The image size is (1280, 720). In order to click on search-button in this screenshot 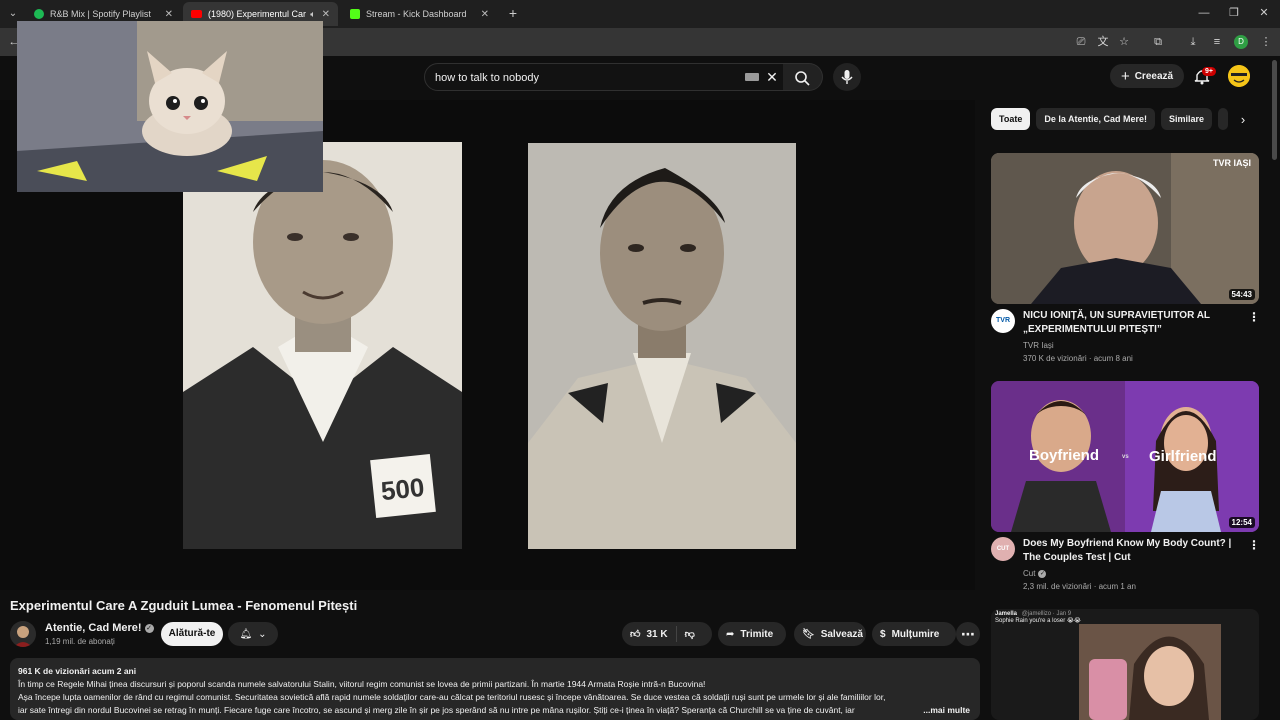, I will do `click(803, 77)`.